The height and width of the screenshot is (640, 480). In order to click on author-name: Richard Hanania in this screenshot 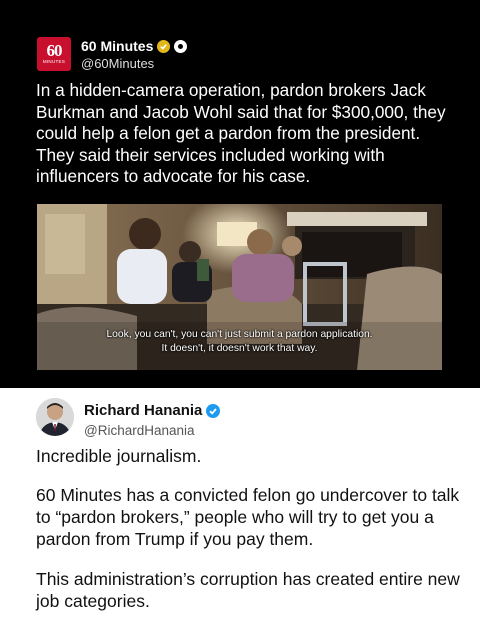, I will do `click(143, 410)`.